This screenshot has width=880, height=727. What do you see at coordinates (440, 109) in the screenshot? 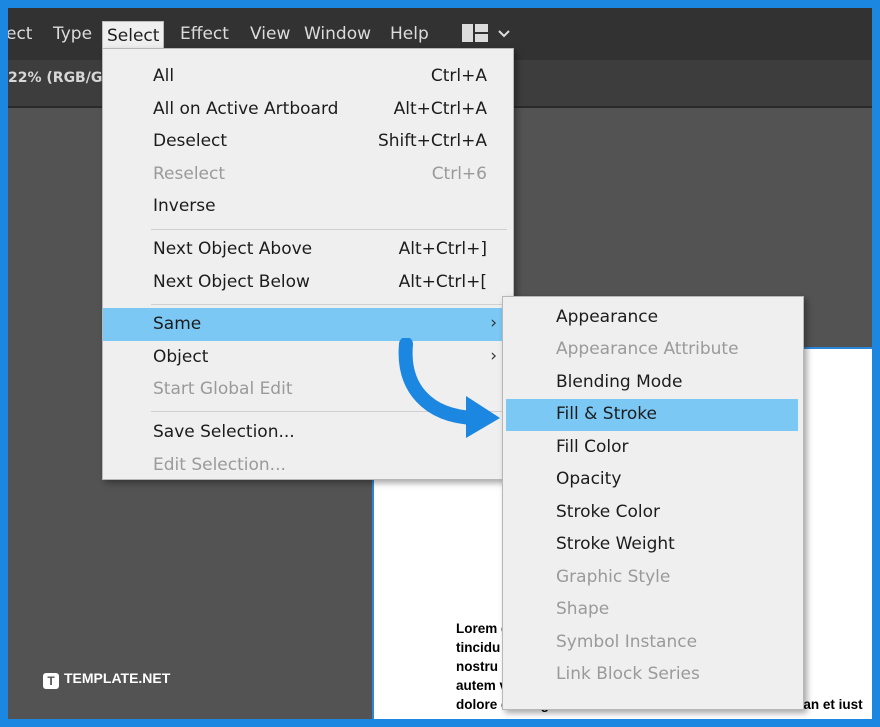
I see `menu-item-shortcut: Alt+Ctrl+A` at bounding box center [440, 109].